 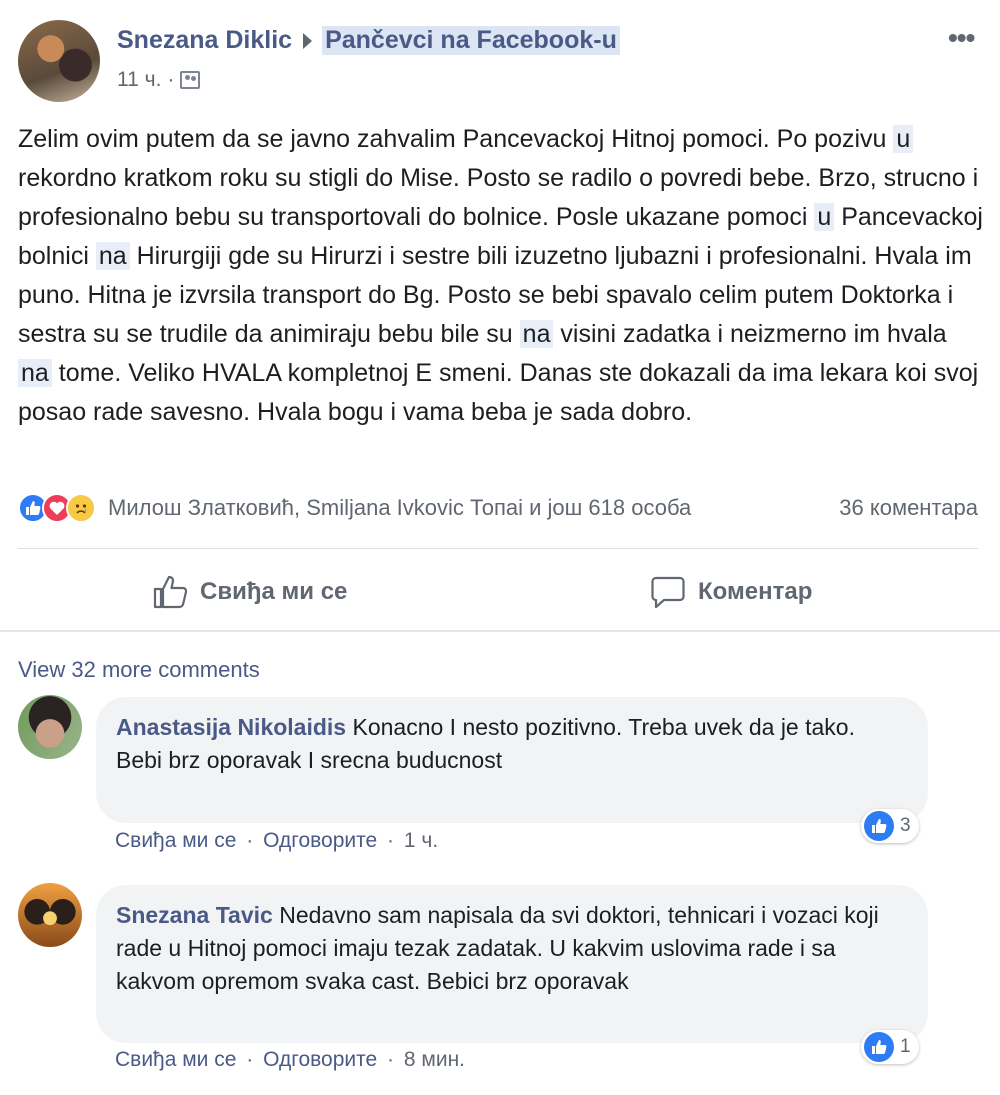 What do you see at coordinates (755, 591) in the screenshot?
I see `comment-button-label: Коментар` at bounding box center [755, 591].